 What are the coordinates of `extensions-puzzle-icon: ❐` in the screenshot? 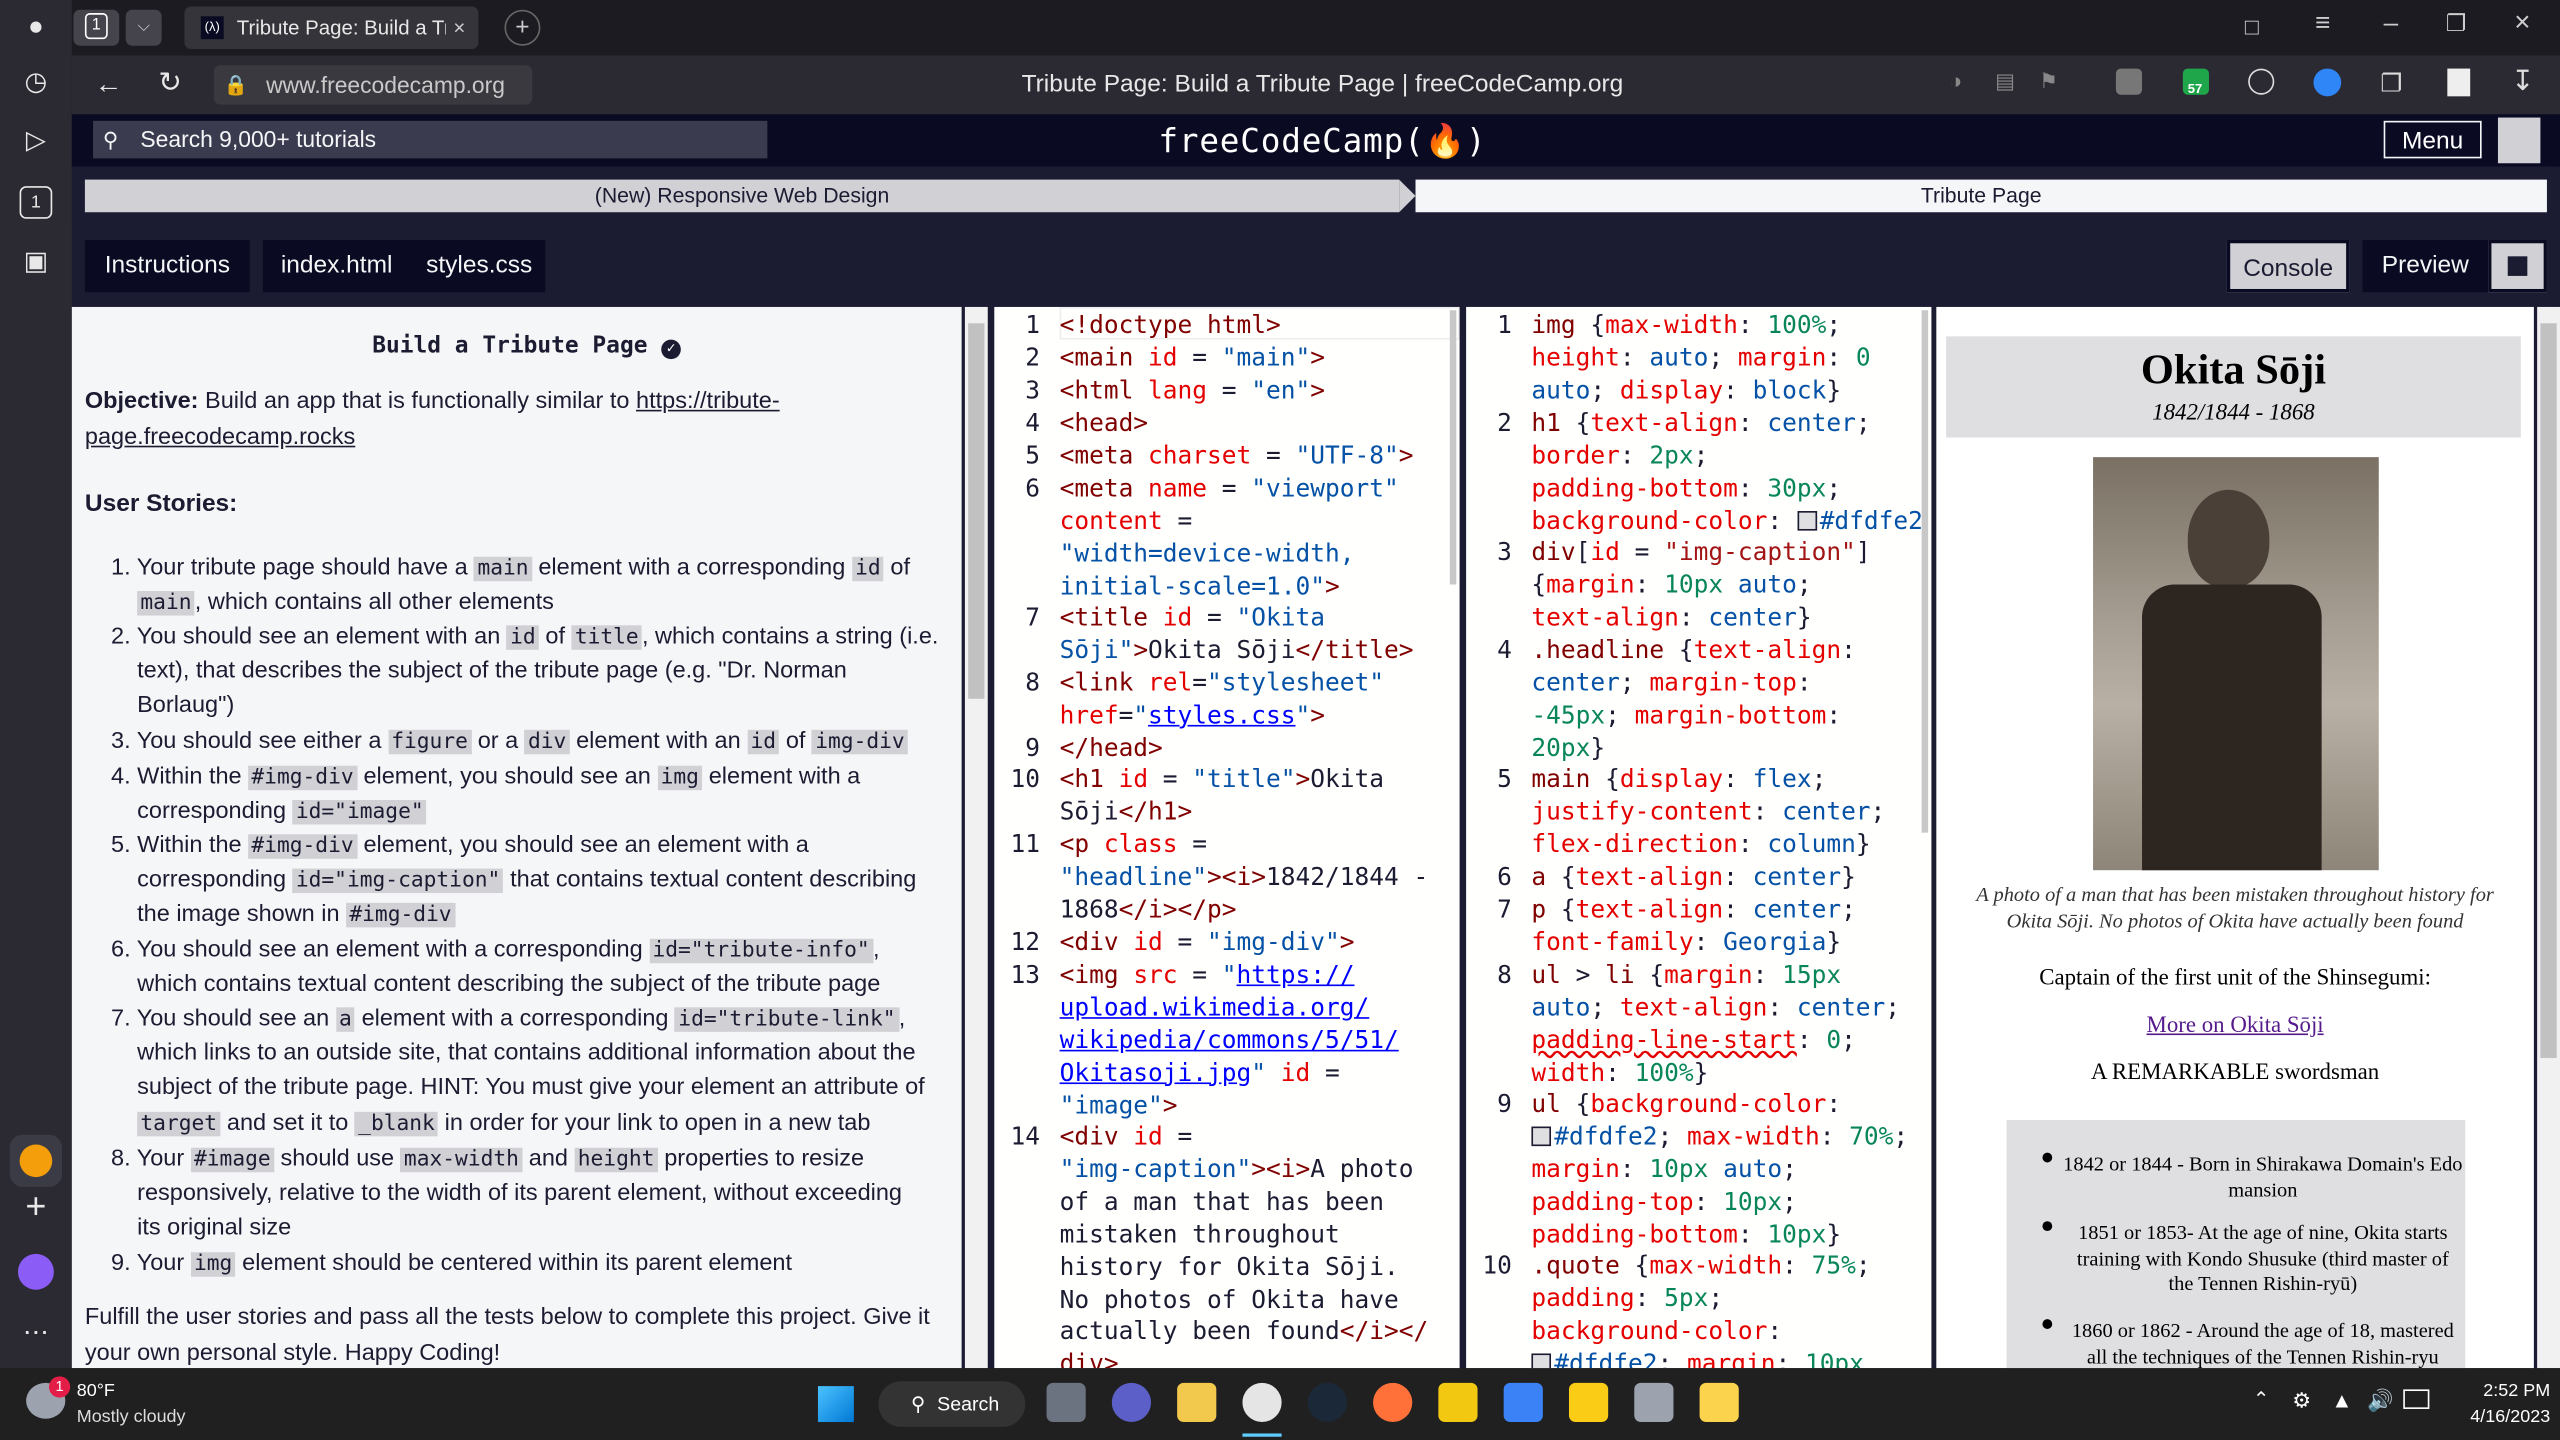 It's located at (2391, 83).